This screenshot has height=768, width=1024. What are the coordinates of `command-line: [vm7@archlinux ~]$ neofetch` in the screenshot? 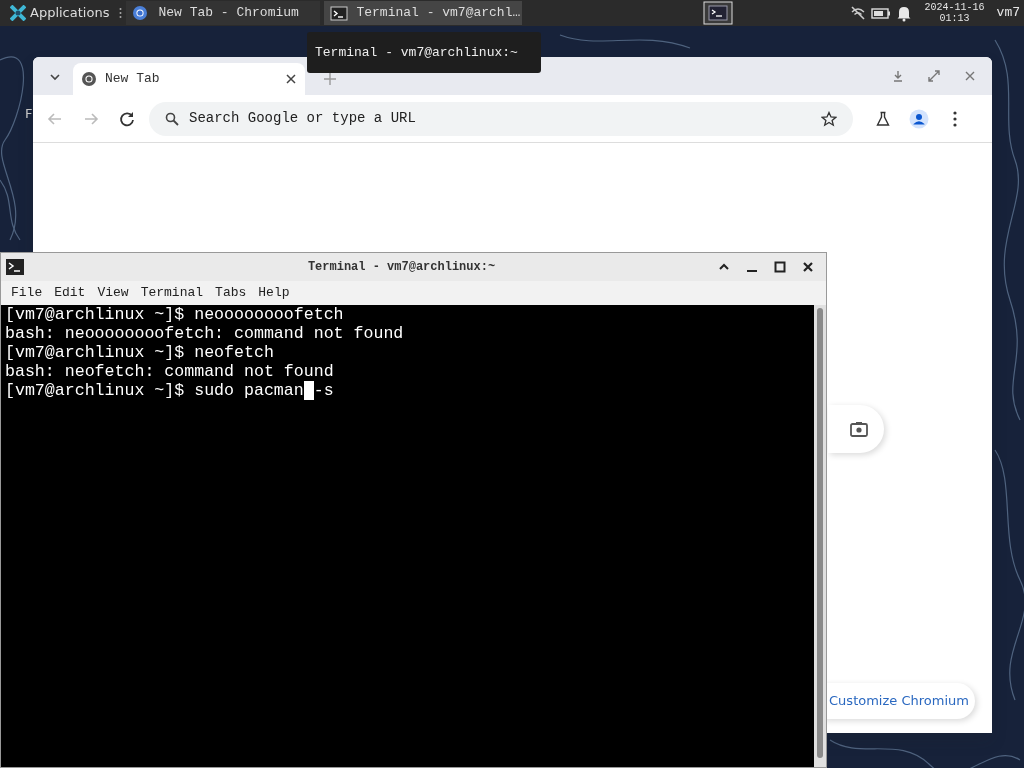 It's located at (140, 352).